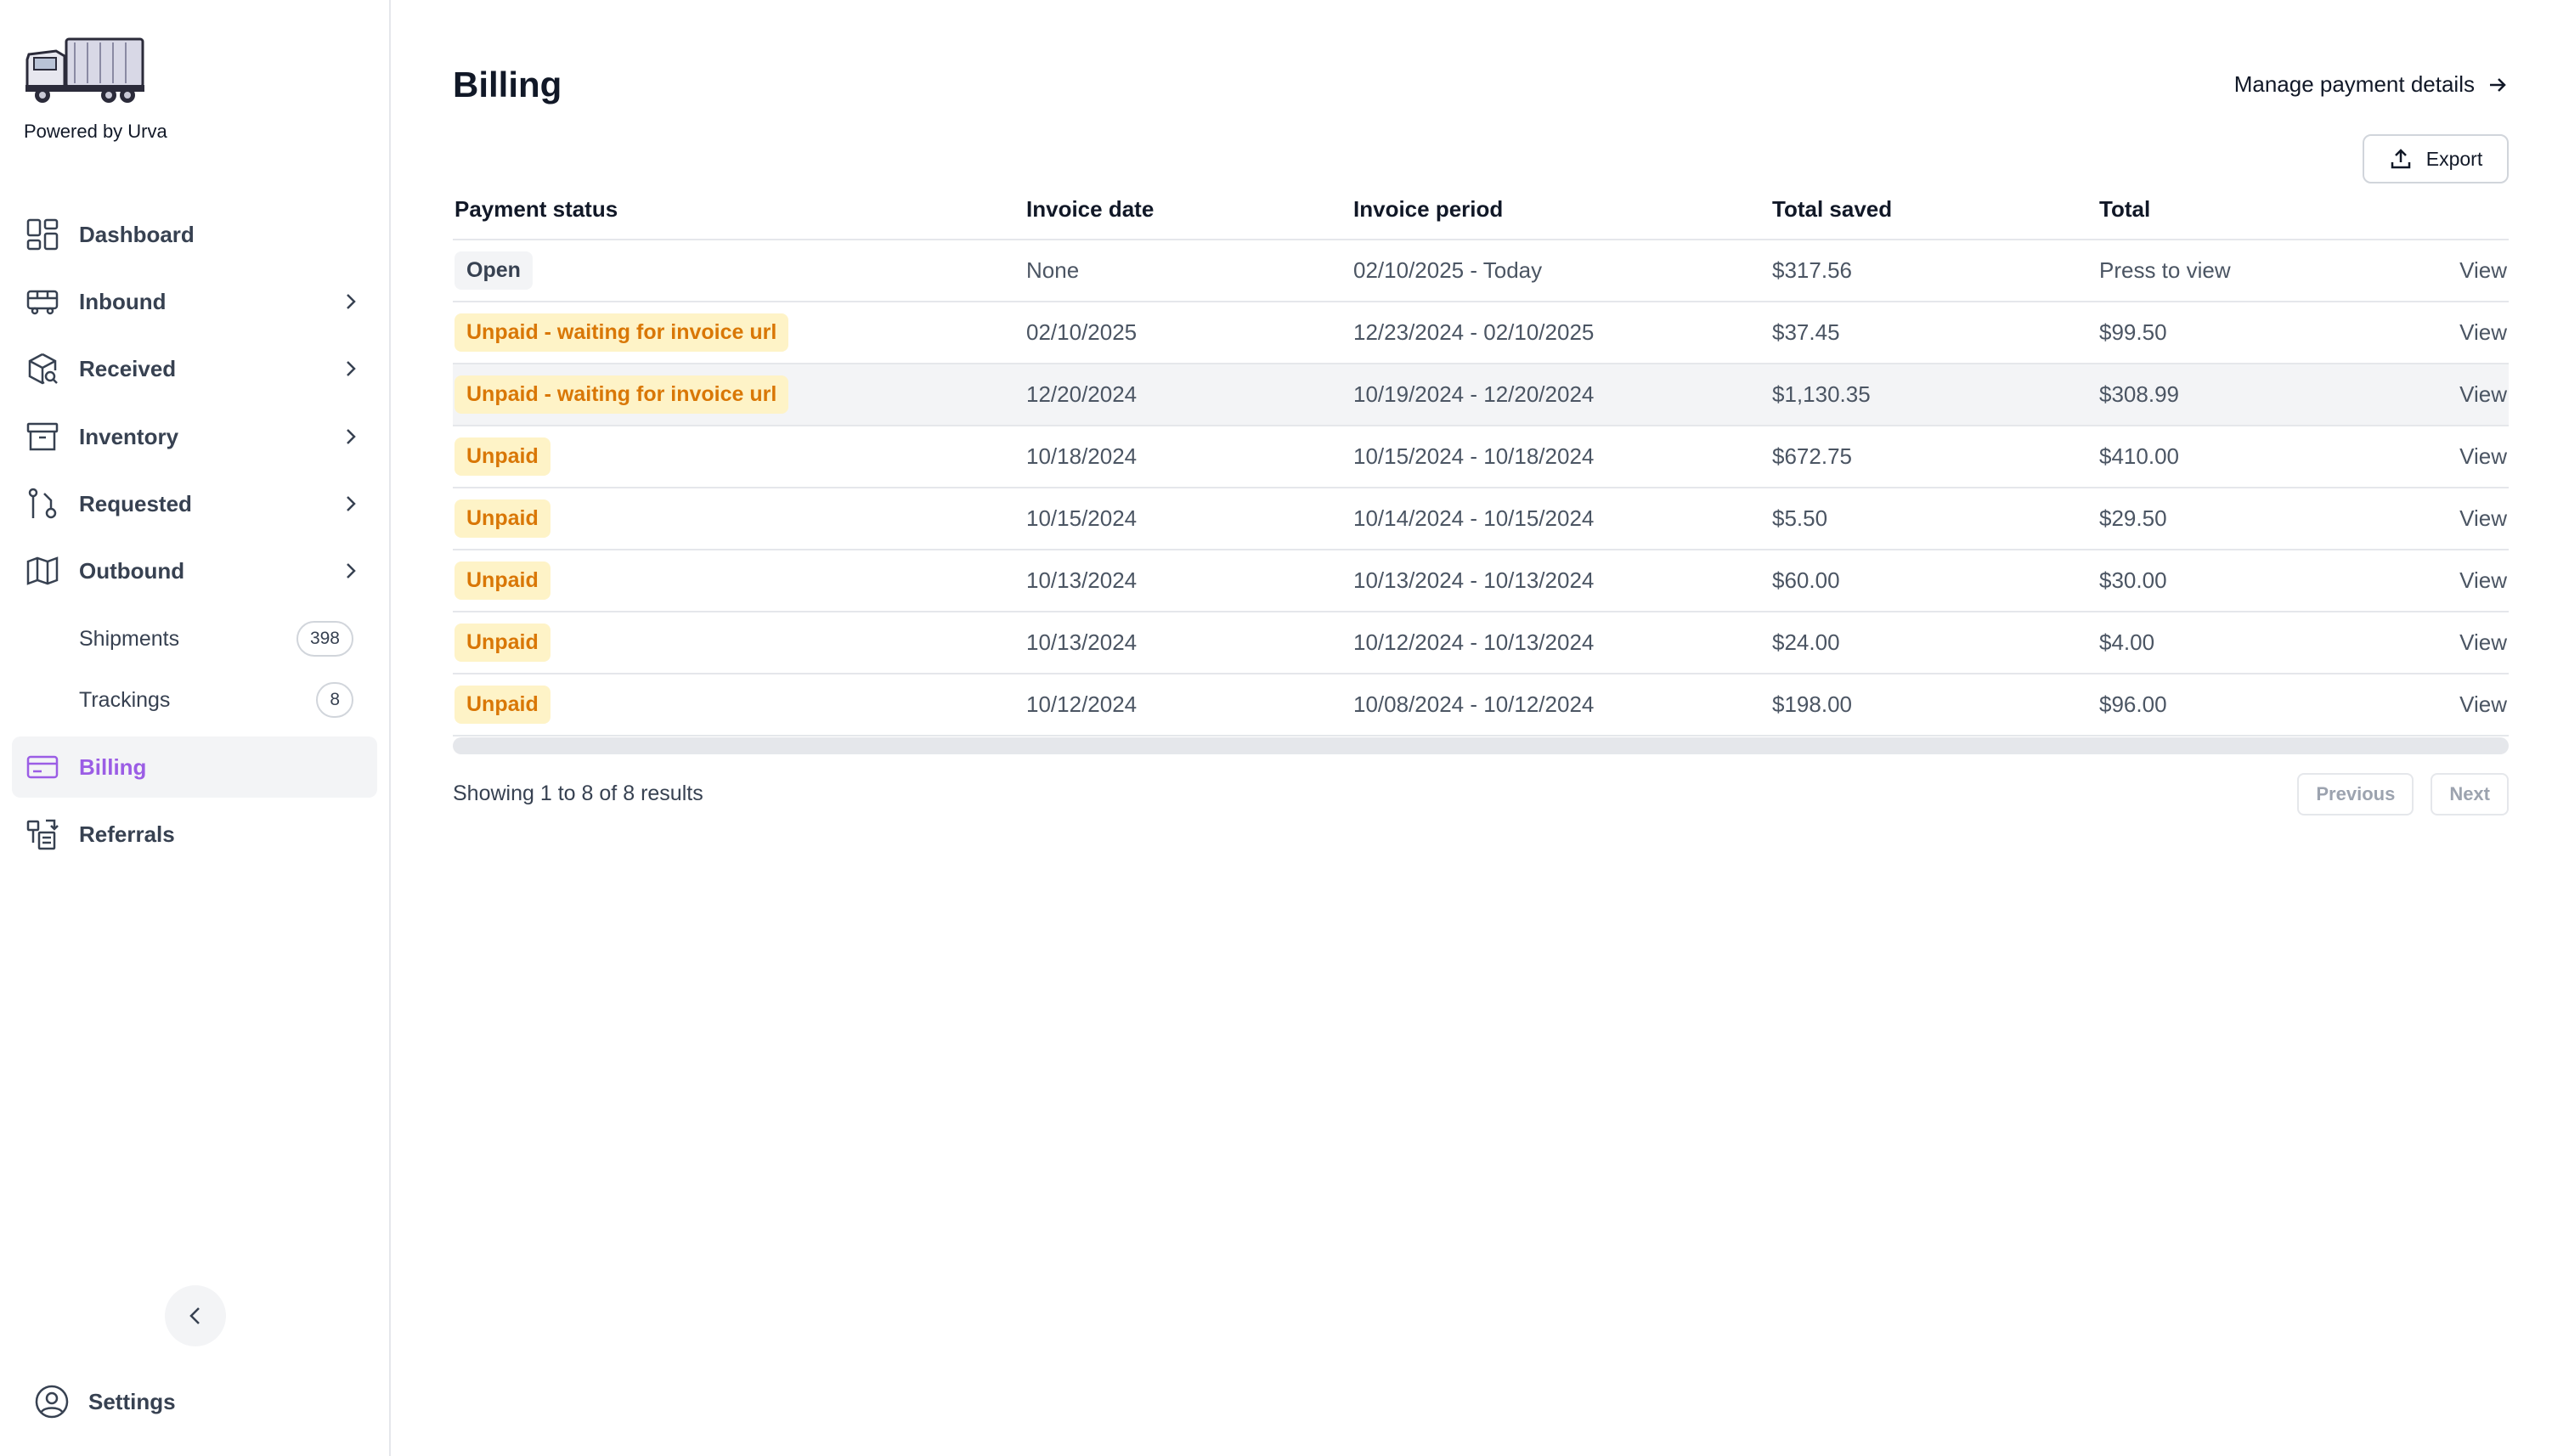 The width and height of the screenshot is (2569, 1456). I want to click on map-folded-icon, so click(43, 571).